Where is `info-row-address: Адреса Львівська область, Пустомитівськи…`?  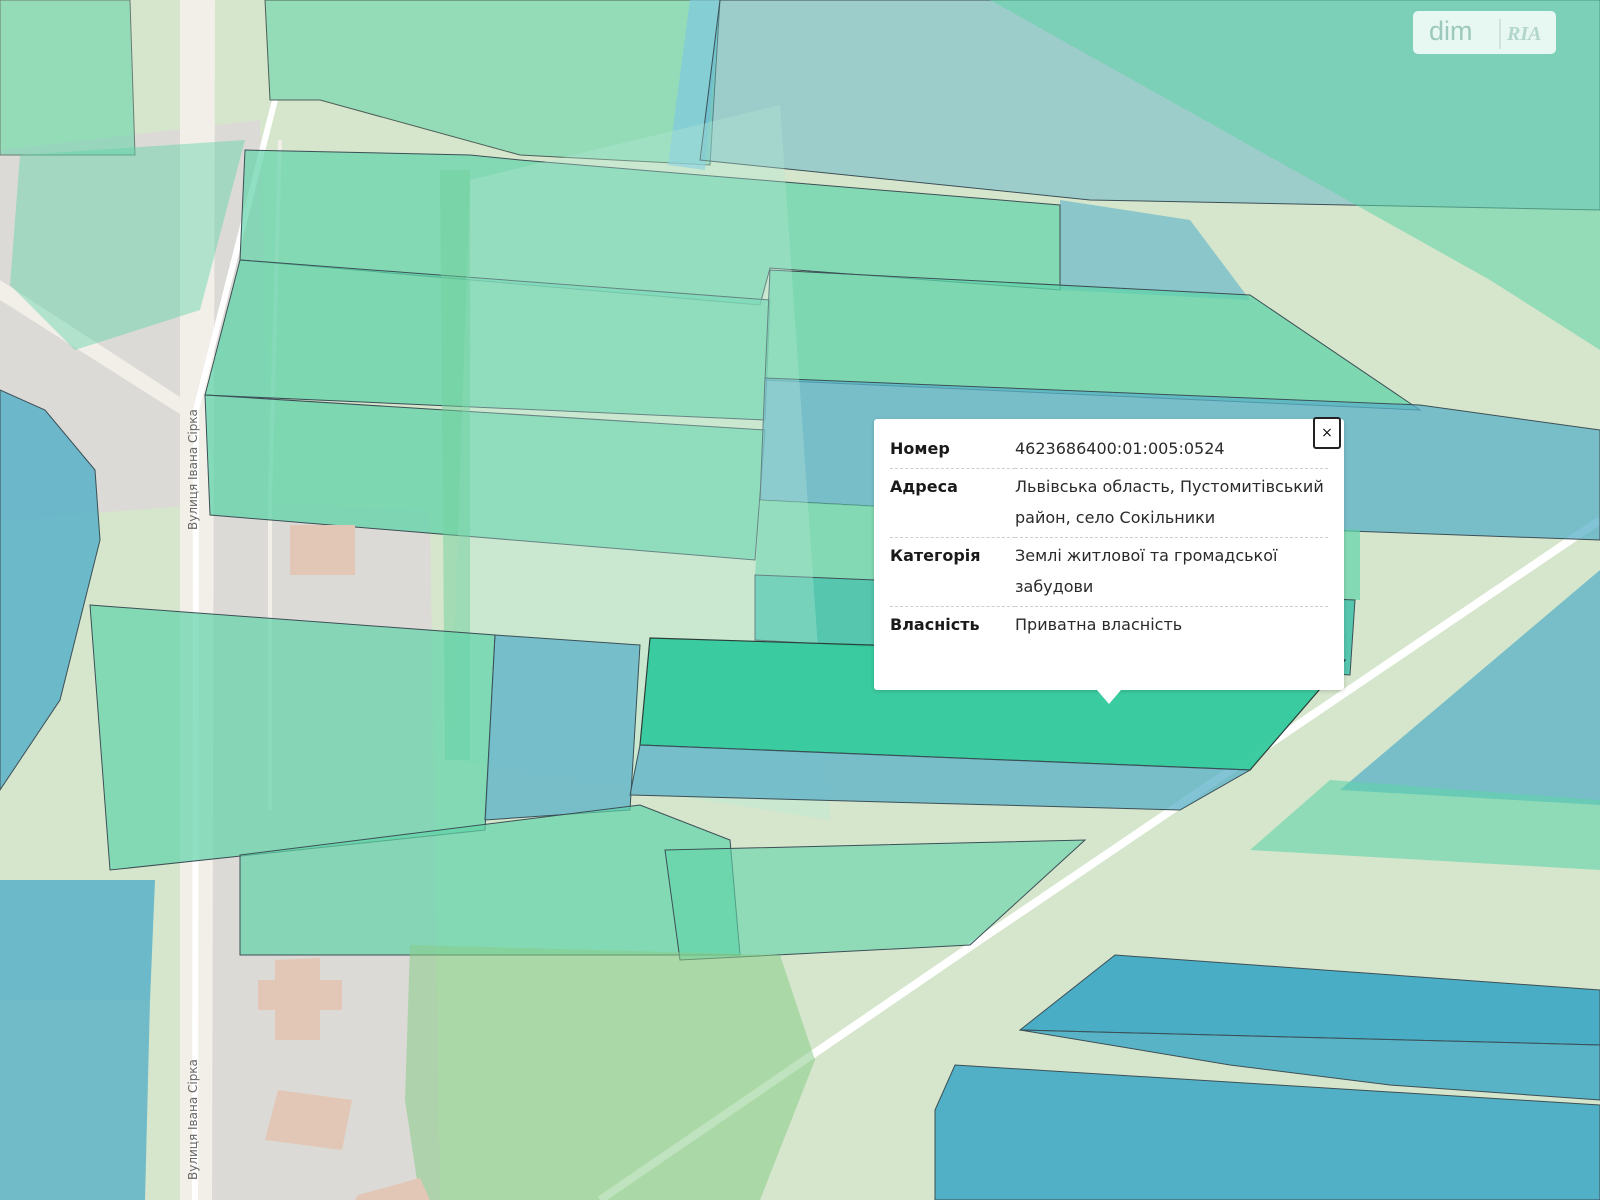 info-row-address: Адреса Львівська область, Пустомитівськи… is located at coordinates (1109, 503).